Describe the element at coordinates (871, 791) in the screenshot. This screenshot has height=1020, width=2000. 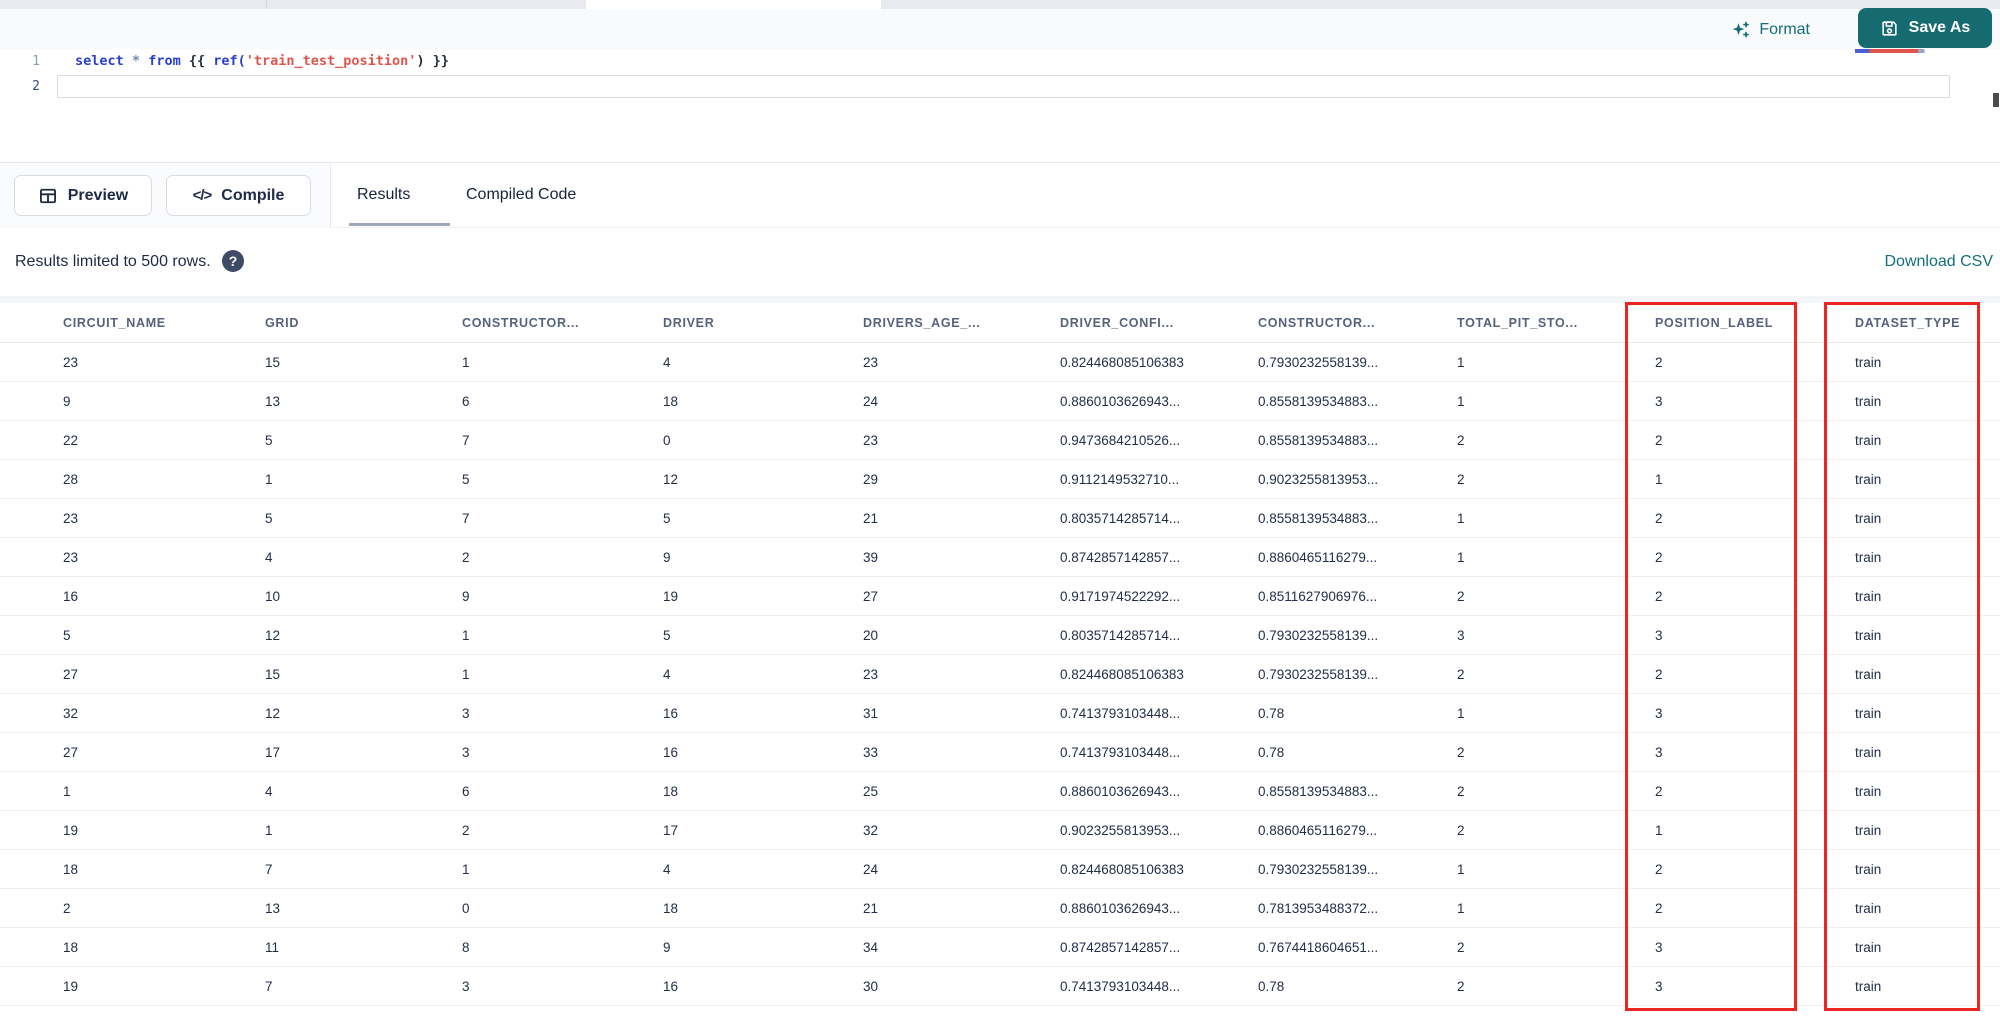
I see `table-cell: 25` at that location.